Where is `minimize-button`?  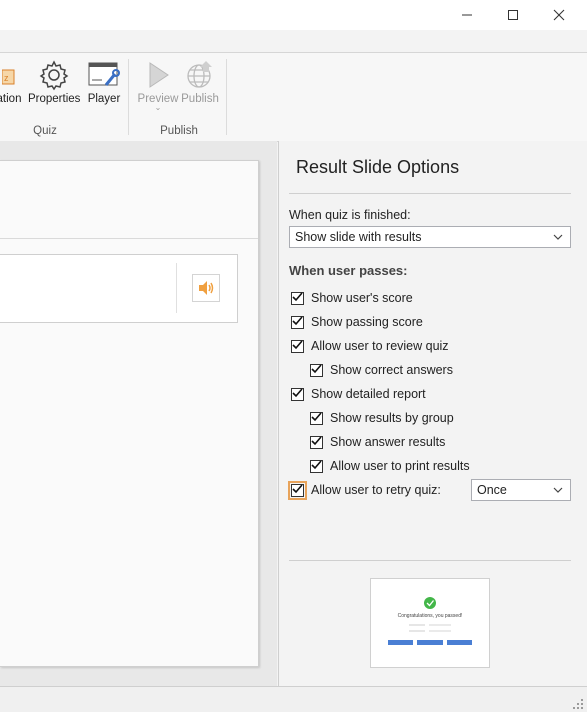 minimize-button is located at coordinates (467, 15).